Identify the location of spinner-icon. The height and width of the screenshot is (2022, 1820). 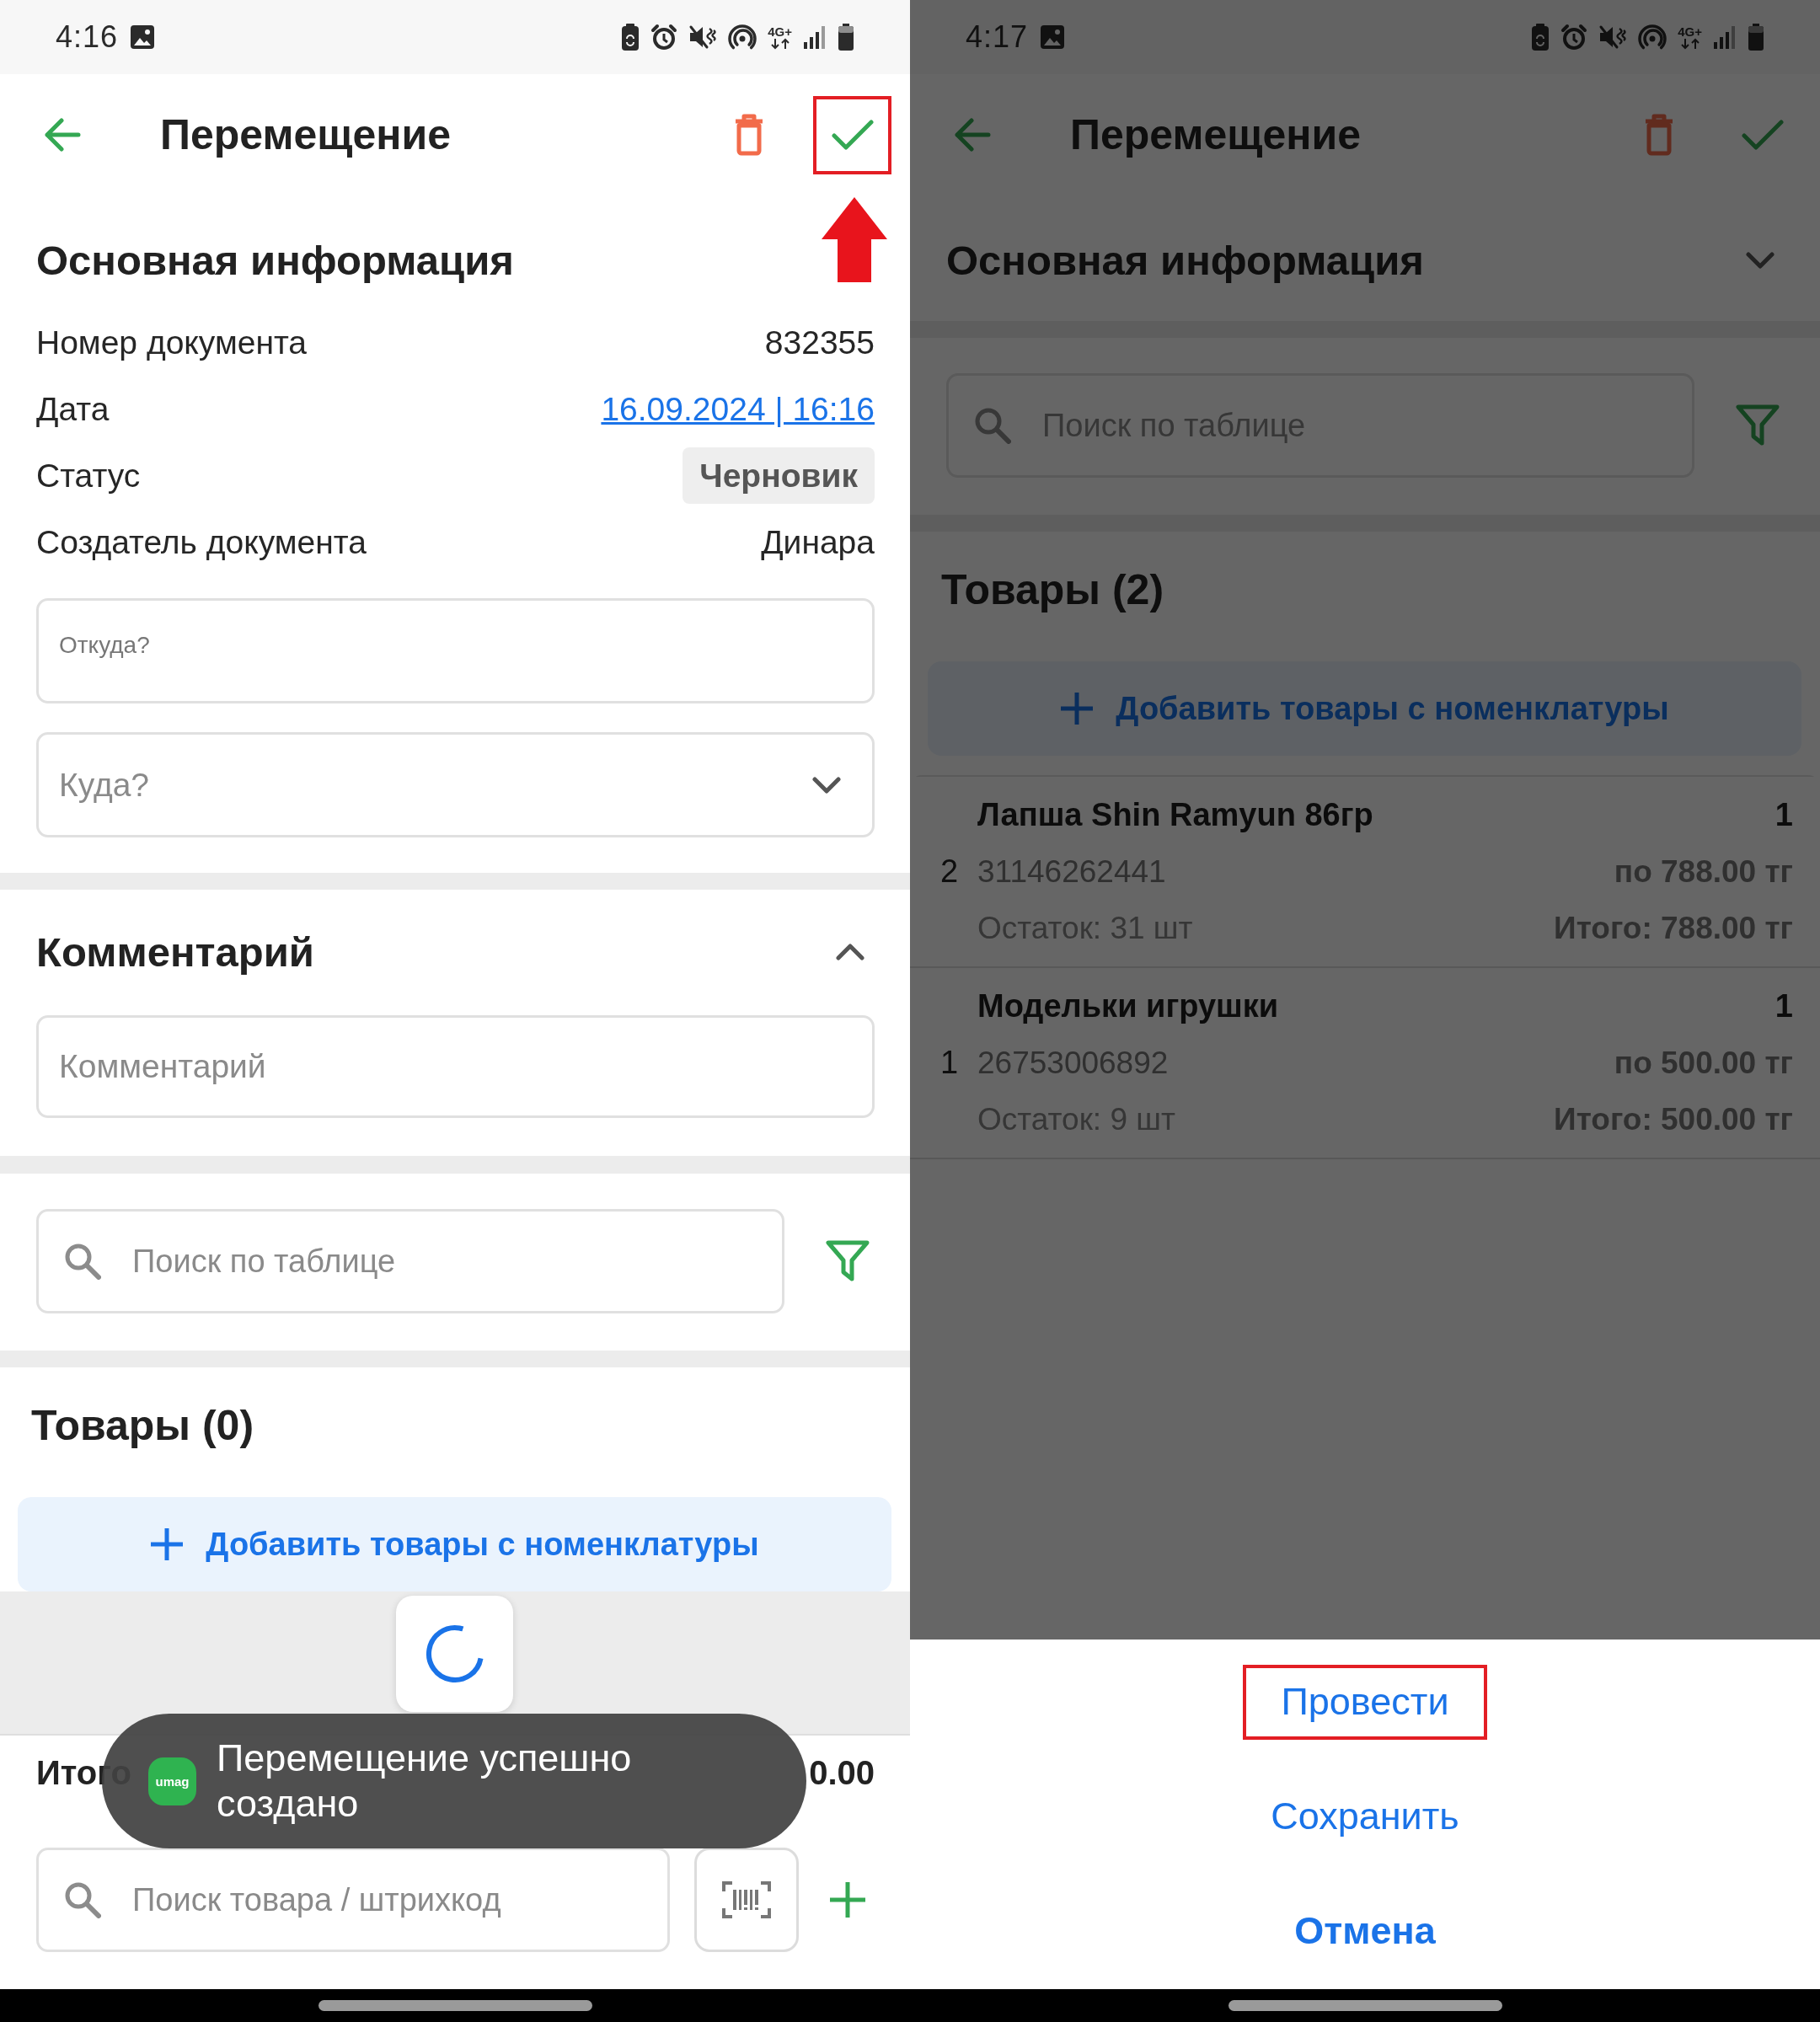
(454, 1653).